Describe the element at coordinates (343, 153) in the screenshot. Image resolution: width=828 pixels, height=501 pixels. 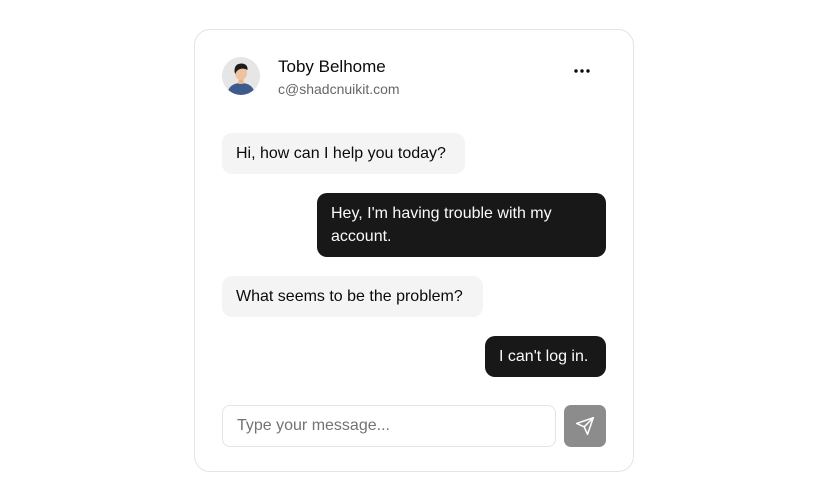
I see `message-incoming: Hi, how can I help you today?` at that location.